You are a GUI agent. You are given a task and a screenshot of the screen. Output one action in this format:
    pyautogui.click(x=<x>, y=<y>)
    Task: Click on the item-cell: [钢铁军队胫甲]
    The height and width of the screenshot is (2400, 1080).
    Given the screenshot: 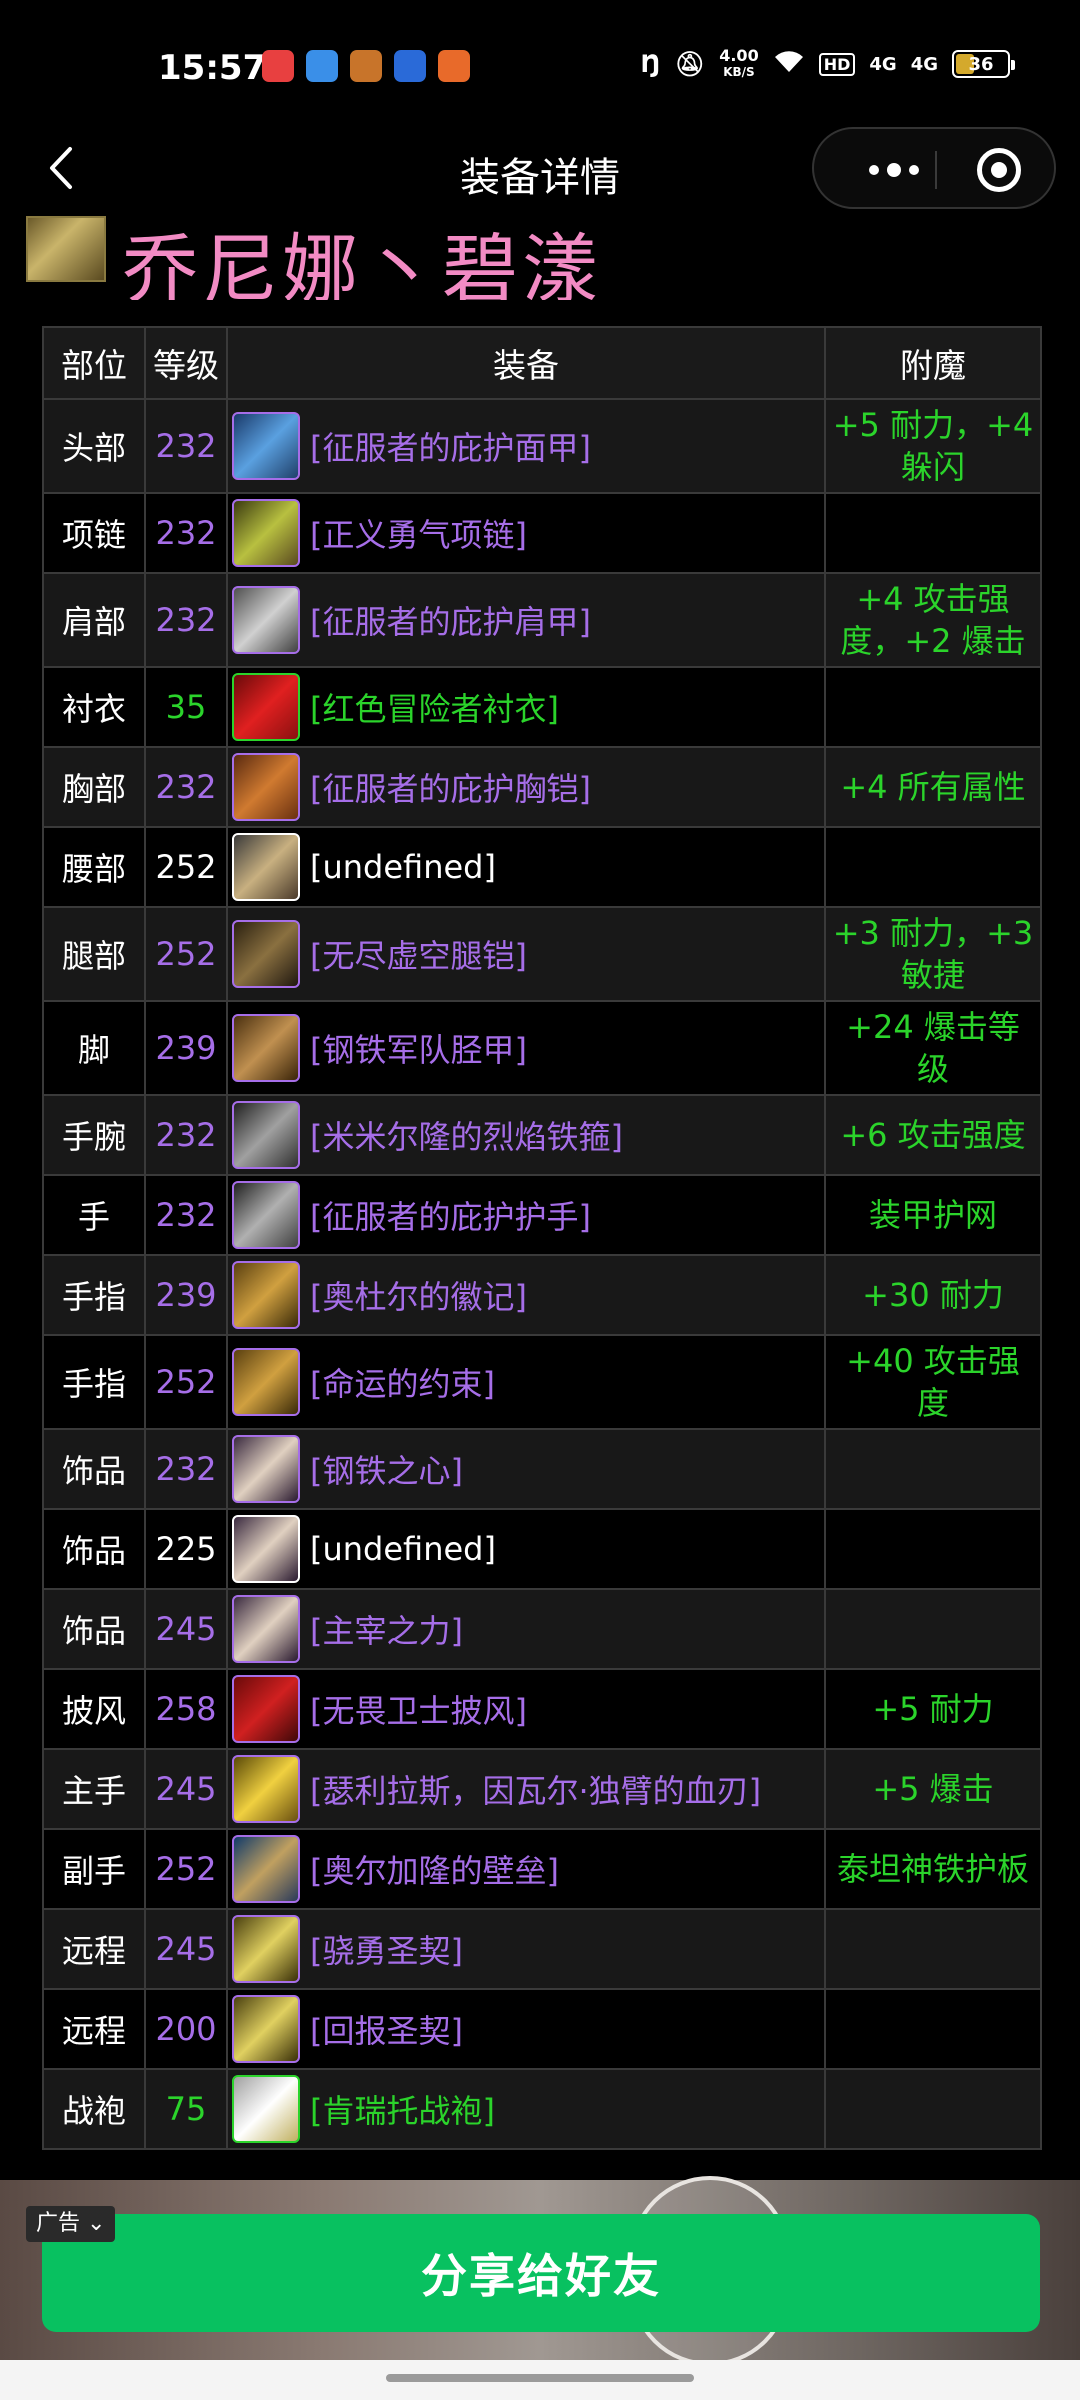 What is the action you would take?
    pyautogui.click(x=526, y=1048)
    